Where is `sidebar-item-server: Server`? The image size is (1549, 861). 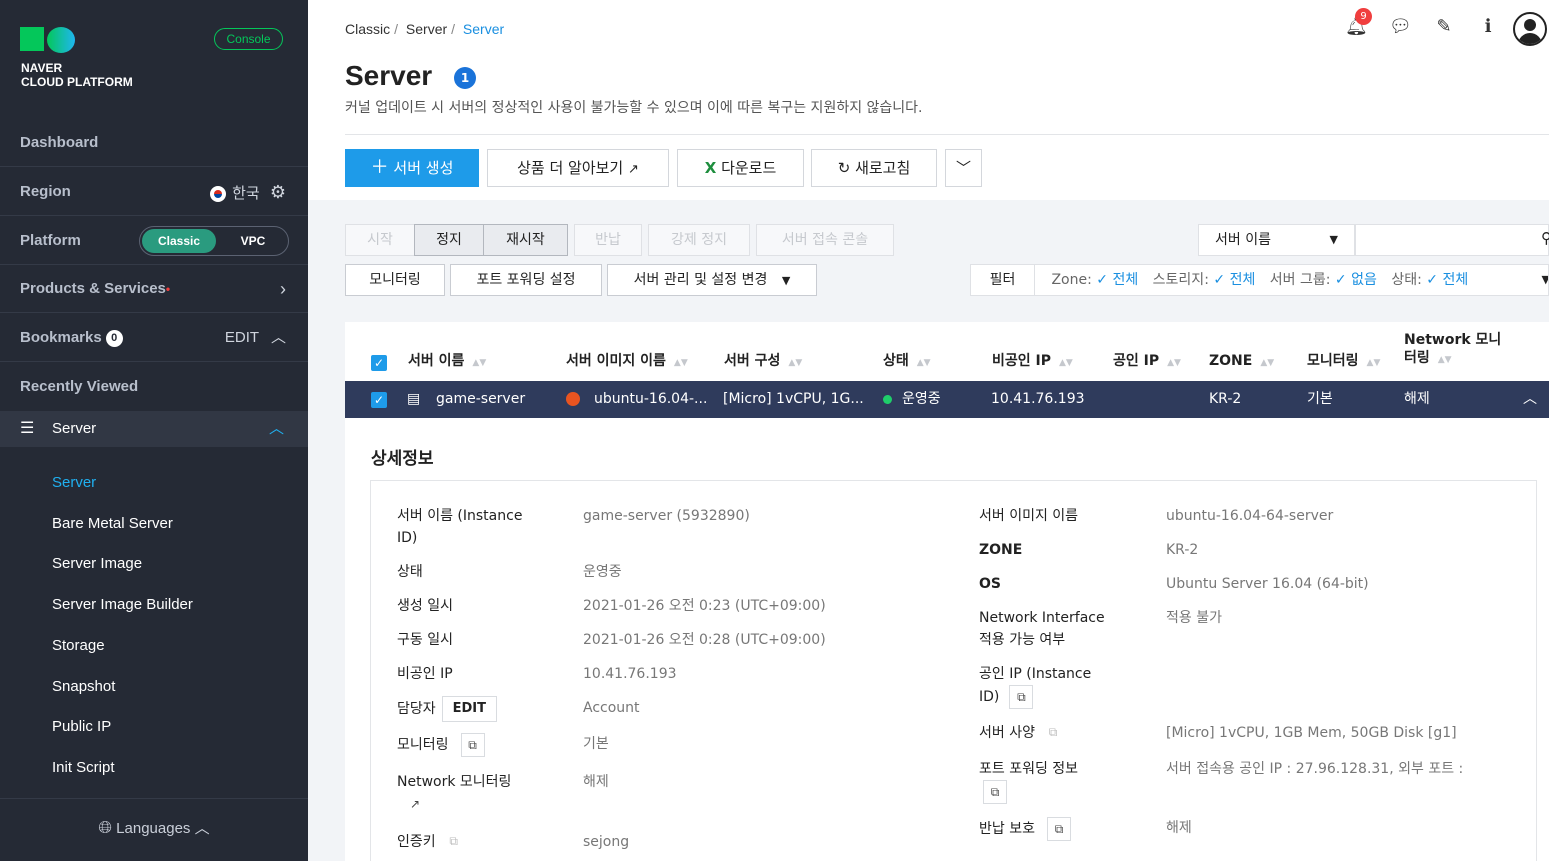 sidebar-item-server: Server is located at coordinates (74, 482).